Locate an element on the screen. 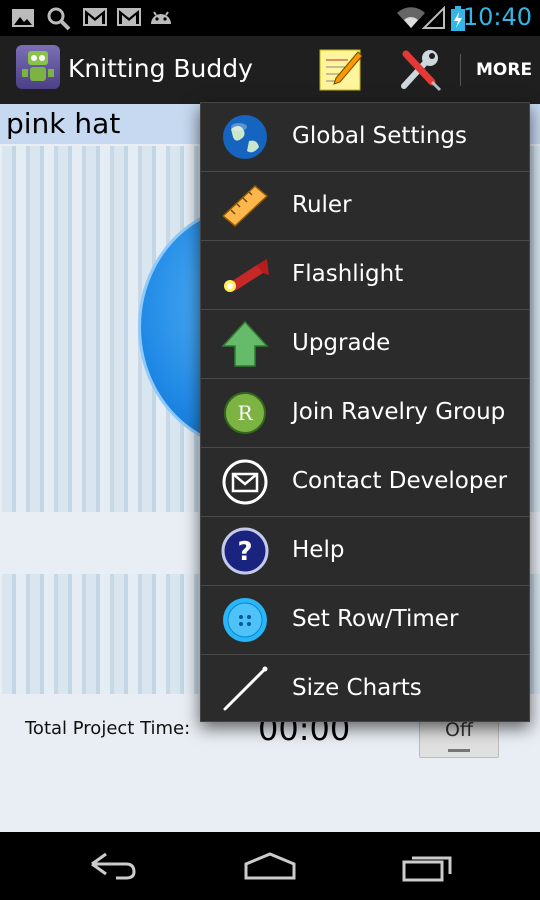 This screenshot has width=540, height=900. status-bar: 10:40 is located at coordinates (270, 18).